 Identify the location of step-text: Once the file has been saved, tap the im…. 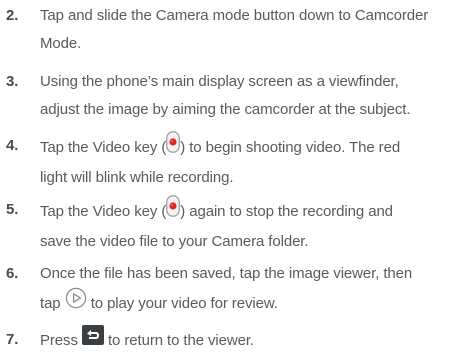
(226, 273).